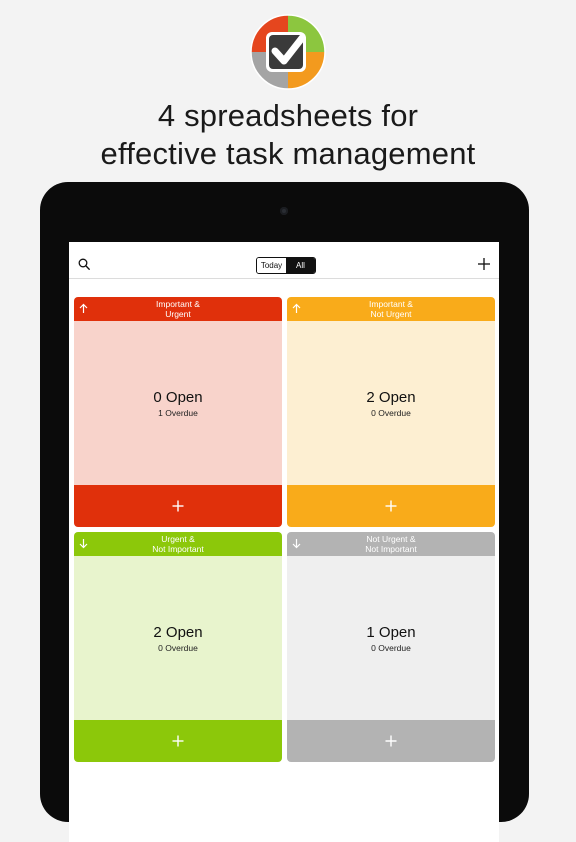 This screenshot has width=576, height=842. Describe the element at coordinates (391, 539) in the screenshot. I see `quadrant-title-line-1: Not Urgent &` at that location.